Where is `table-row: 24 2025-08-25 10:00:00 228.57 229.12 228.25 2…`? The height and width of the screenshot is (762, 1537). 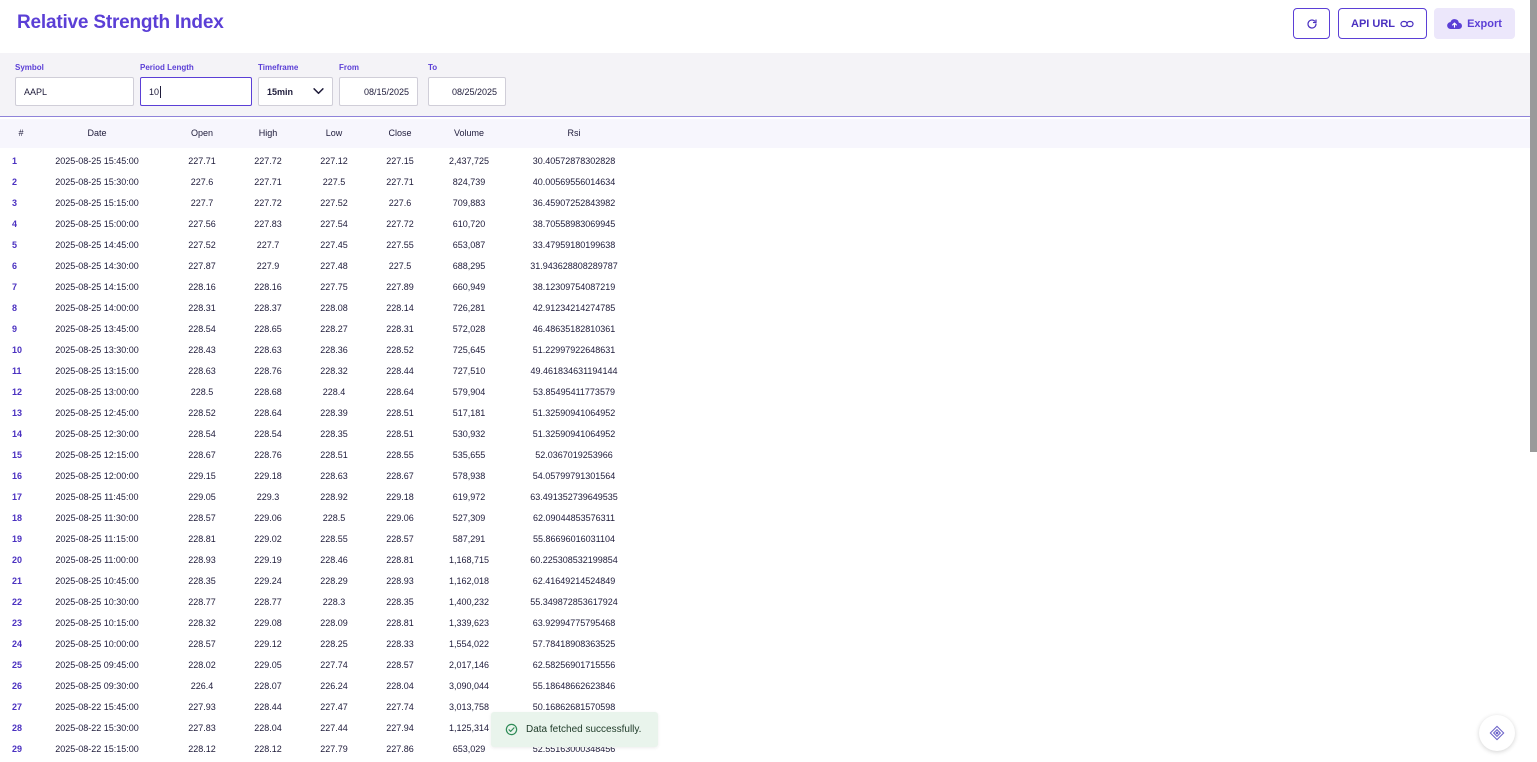 table-row: 24 2025-08-25 10:00:00 228.57 229.12 228.25 2… is located at coordinates (765, 644).